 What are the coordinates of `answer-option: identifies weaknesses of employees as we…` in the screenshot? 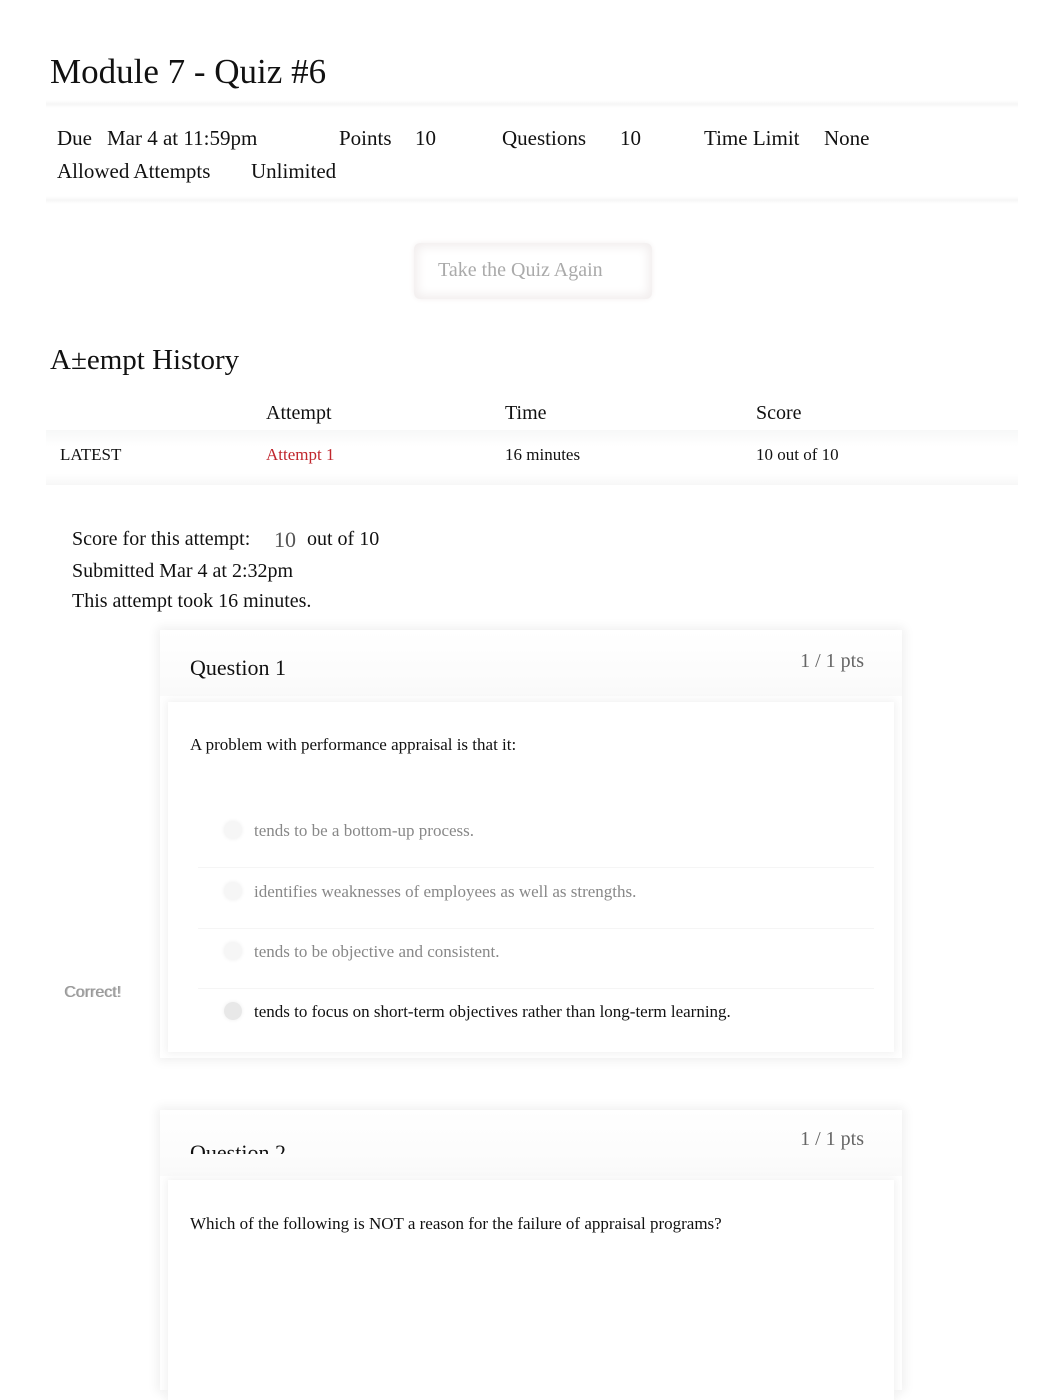 It's located at (536, 898).